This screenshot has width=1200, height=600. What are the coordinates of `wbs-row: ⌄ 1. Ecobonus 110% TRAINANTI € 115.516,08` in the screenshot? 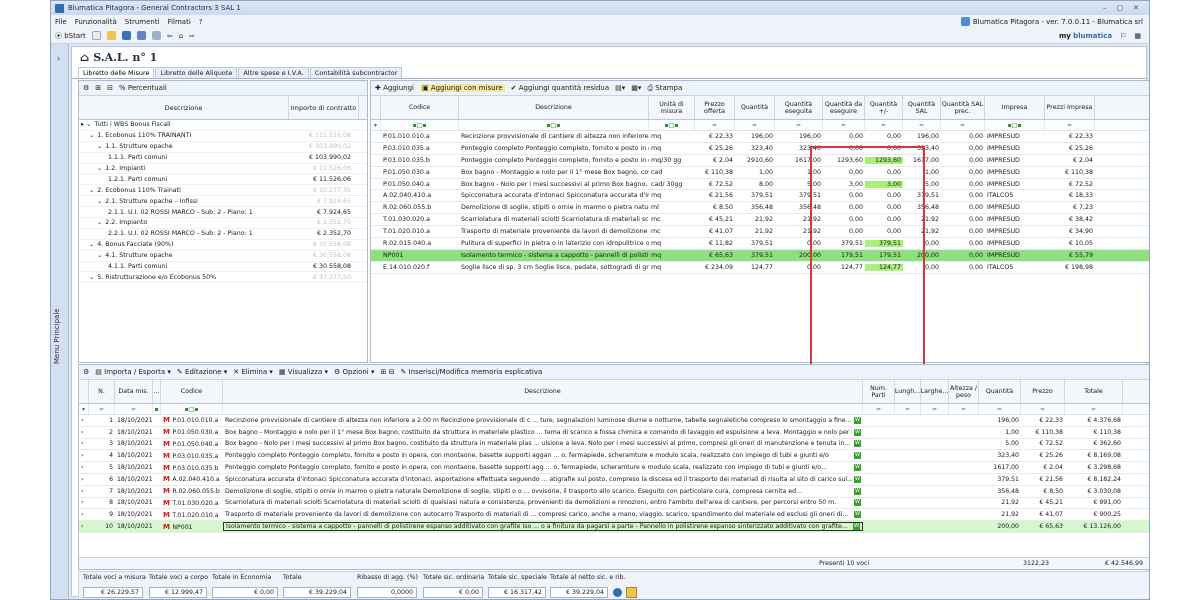 It's located at (223, 136).